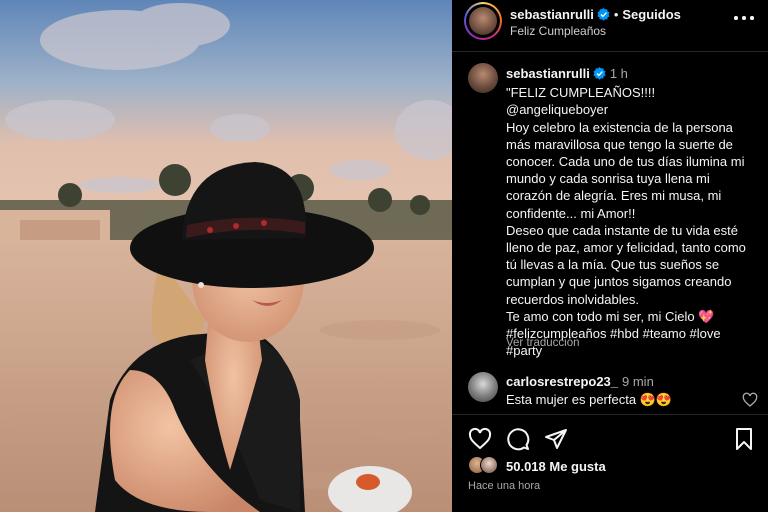  What do you see at coordinates (610, 463) in the screenshot?
I see `post-actions-bar` at bounding box center [610, 463].